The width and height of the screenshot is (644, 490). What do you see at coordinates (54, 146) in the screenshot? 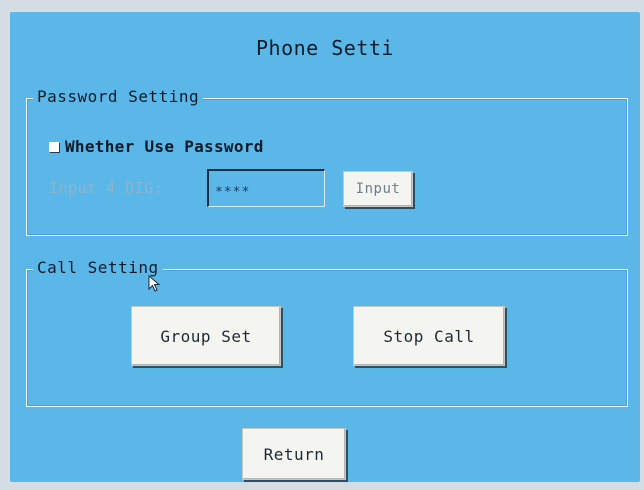
I see `use-password-checkbox` at bounding box center [54, 146].